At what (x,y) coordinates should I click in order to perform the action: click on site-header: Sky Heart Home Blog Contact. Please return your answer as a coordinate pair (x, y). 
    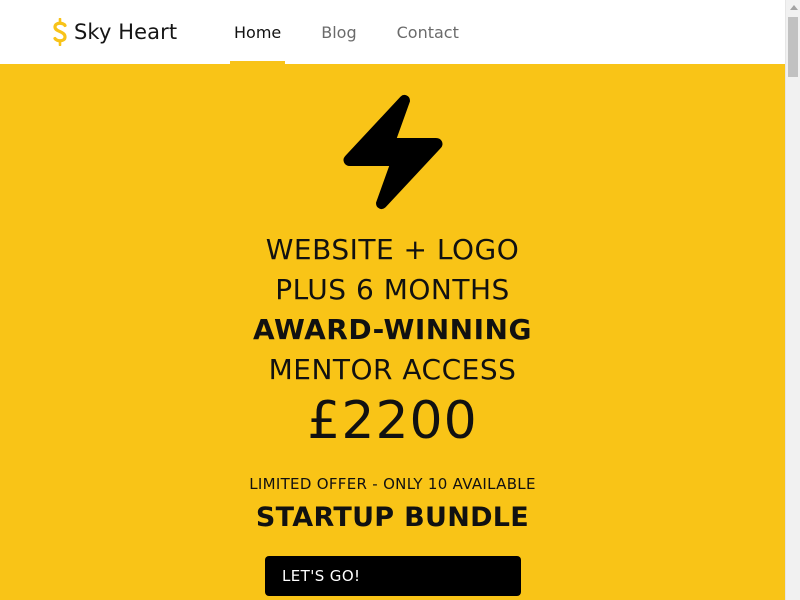
    Looking at the image, I should click on (392, 32).